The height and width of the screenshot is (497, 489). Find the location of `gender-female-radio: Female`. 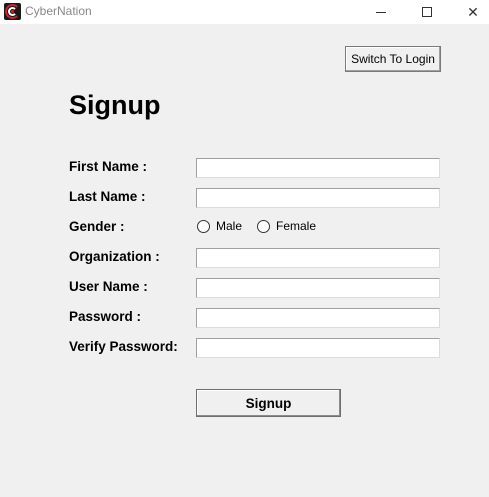

gender-female-radio: Female is located at coordinates (286, 226).